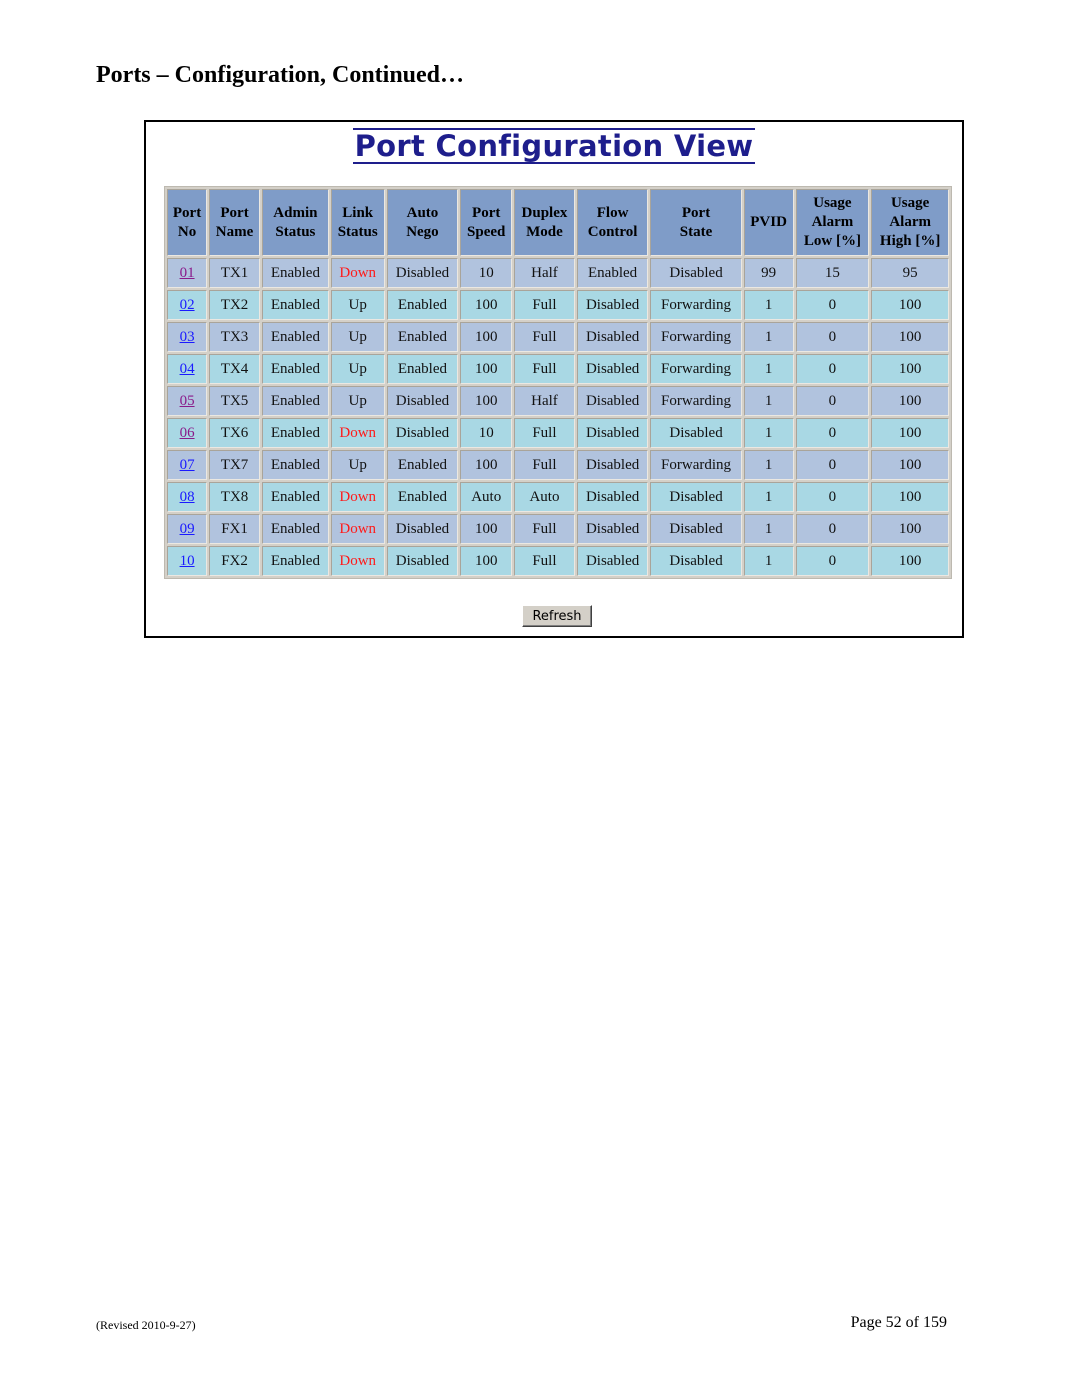  Describe the element at coordinates (187, 465) in the screenshot. I see `port-link: 07` at that location.